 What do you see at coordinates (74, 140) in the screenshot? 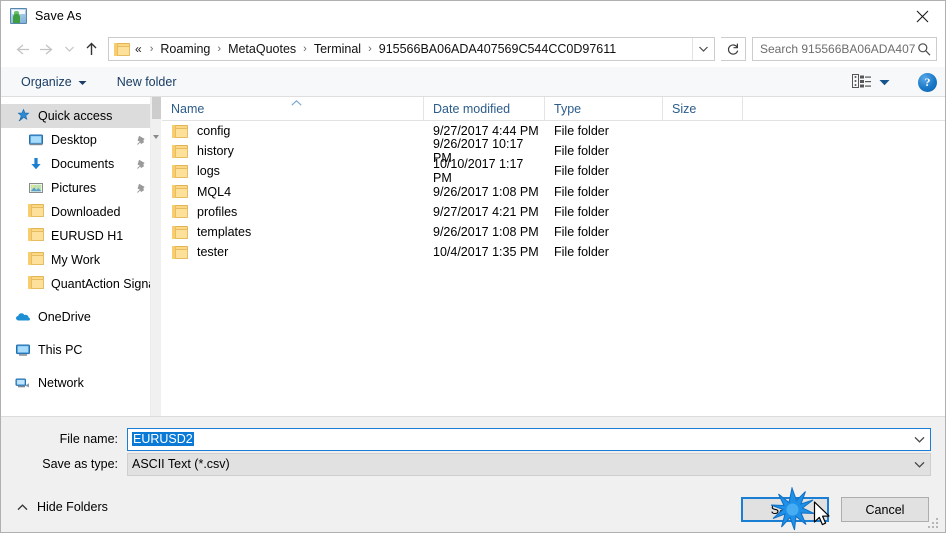
I see `sidebar-item-label: Desktop` at bounding box center [74, 140].